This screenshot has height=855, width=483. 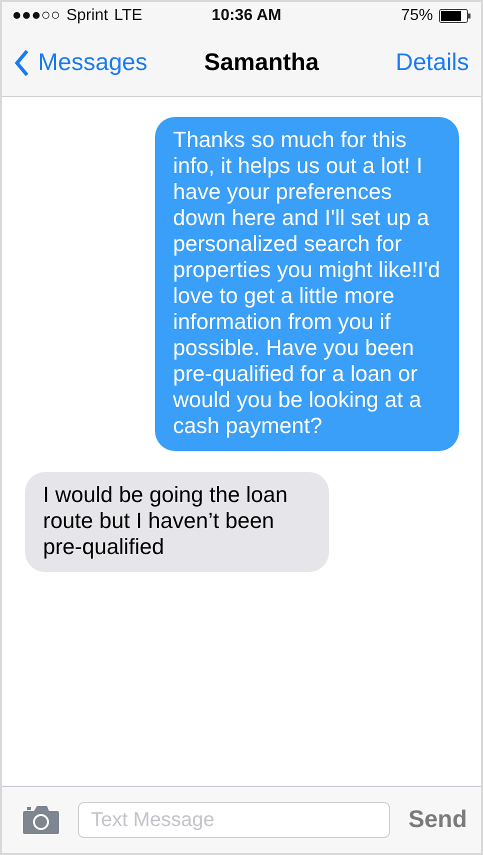 What do you see at coordinates (261, 63) in the screenshot?
I see `contact-name: Samantha` at bounding box center [261, 63].